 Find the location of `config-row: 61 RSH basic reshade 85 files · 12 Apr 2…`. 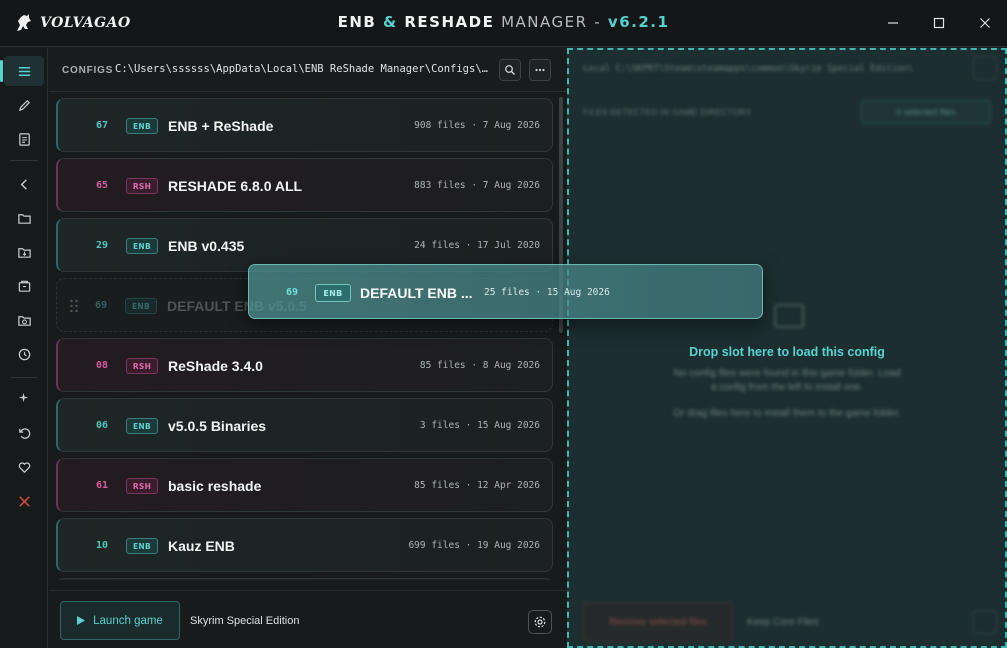

config-row: 61 RSH basic reshade 85 files · 12 Apr 2… is located at coordinates (304, 485).